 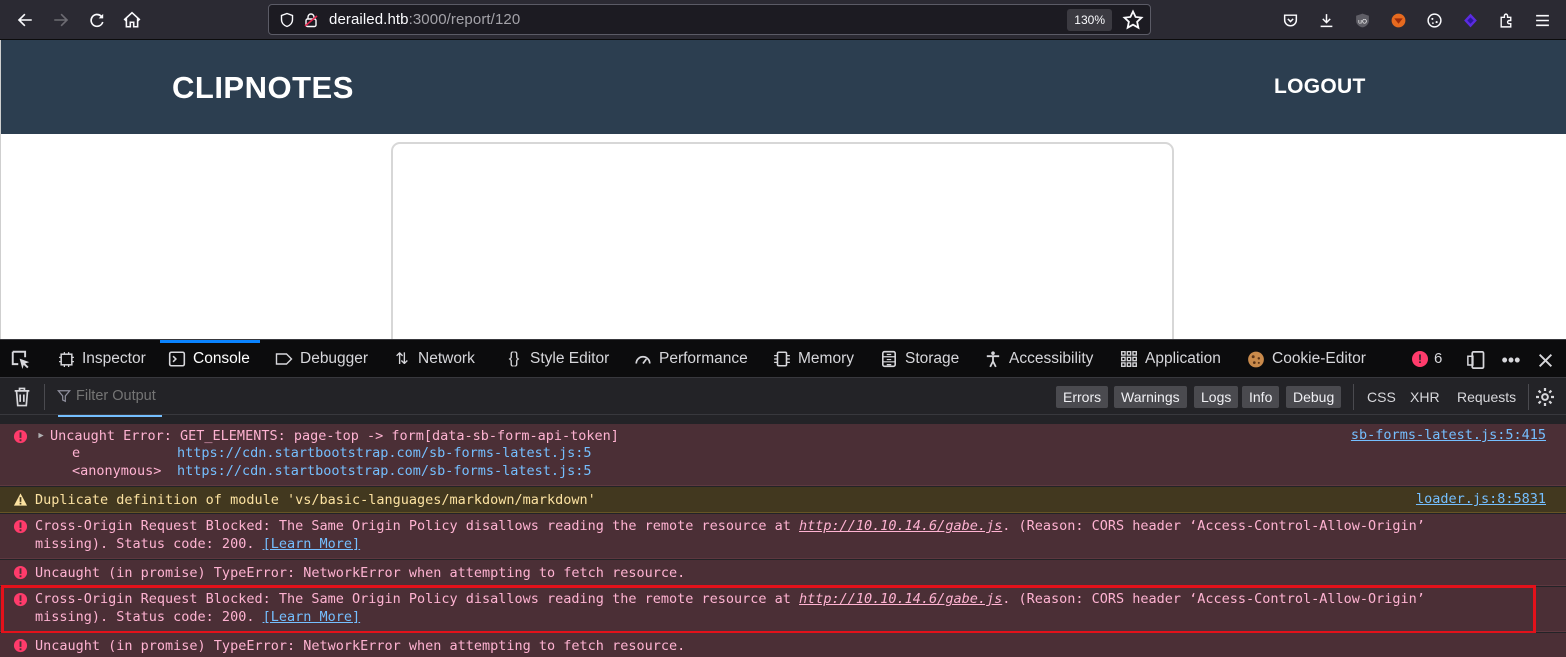 What do you see at coordinates (66, 359) in the screenshot?
I see `inspector-icon` at bounding box center [66, 359].